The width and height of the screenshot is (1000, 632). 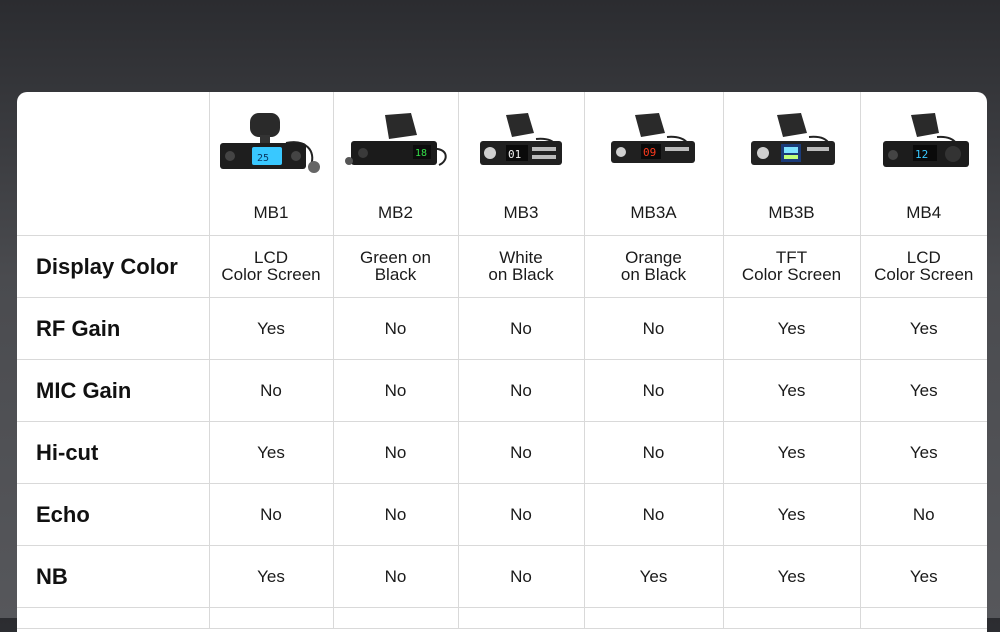 What do you see at coordinates (924, 212) in the screenshot?
I see `model-name: MB4` at bounding box center [924, 212].